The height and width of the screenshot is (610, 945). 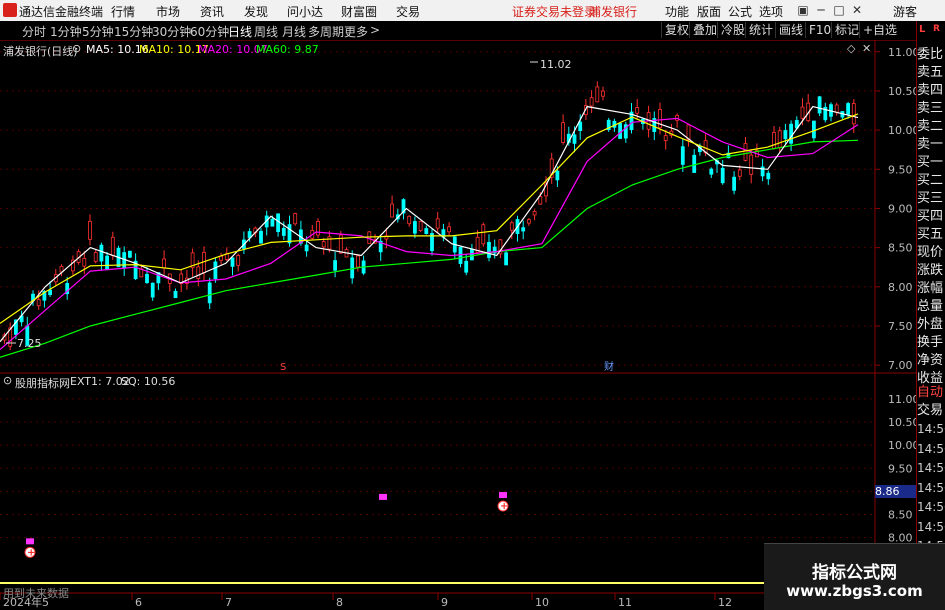 I want to click on x-tick-label: 6, so click(x=138, y=602).